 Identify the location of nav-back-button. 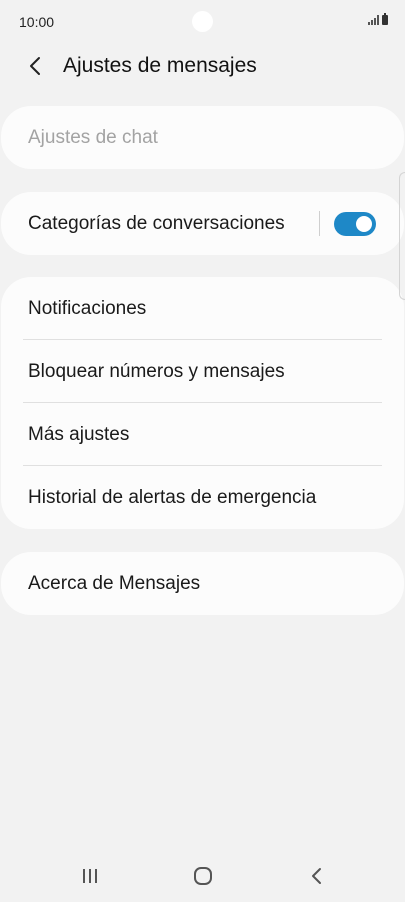
(317, 876).